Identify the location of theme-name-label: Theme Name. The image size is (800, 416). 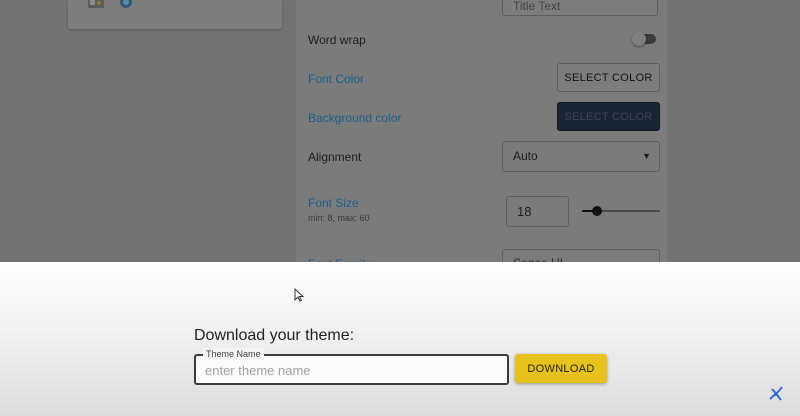
(233, 354).